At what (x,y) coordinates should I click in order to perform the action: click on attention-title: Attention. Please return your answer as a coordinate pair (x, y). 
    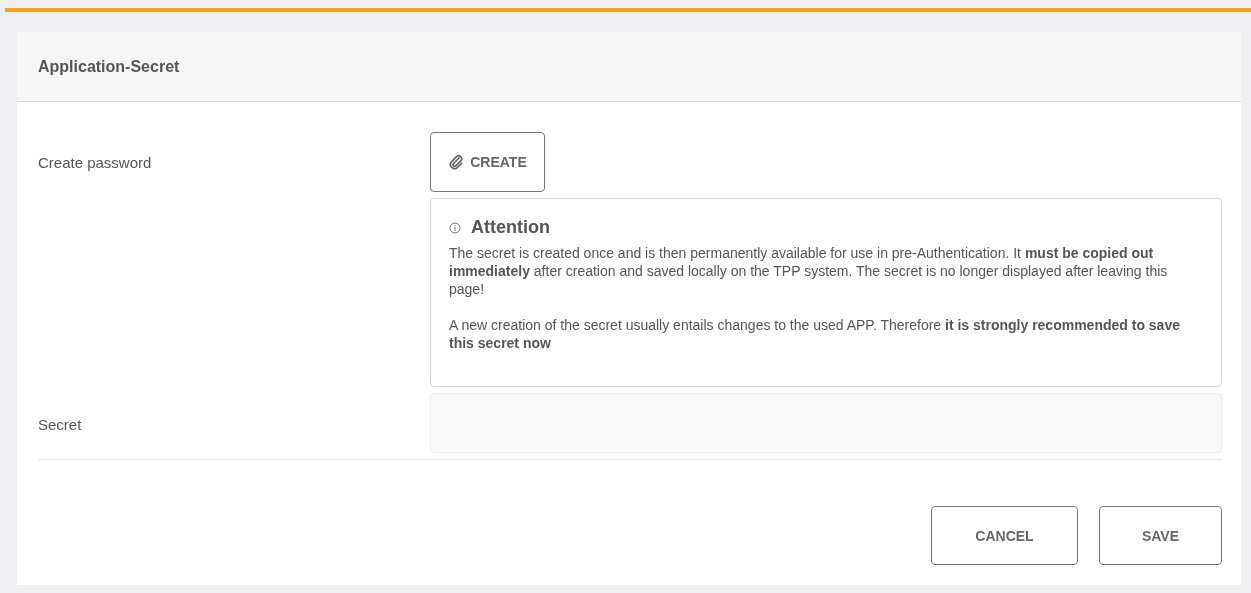
    Looking at the image, I should click on (510, 227).